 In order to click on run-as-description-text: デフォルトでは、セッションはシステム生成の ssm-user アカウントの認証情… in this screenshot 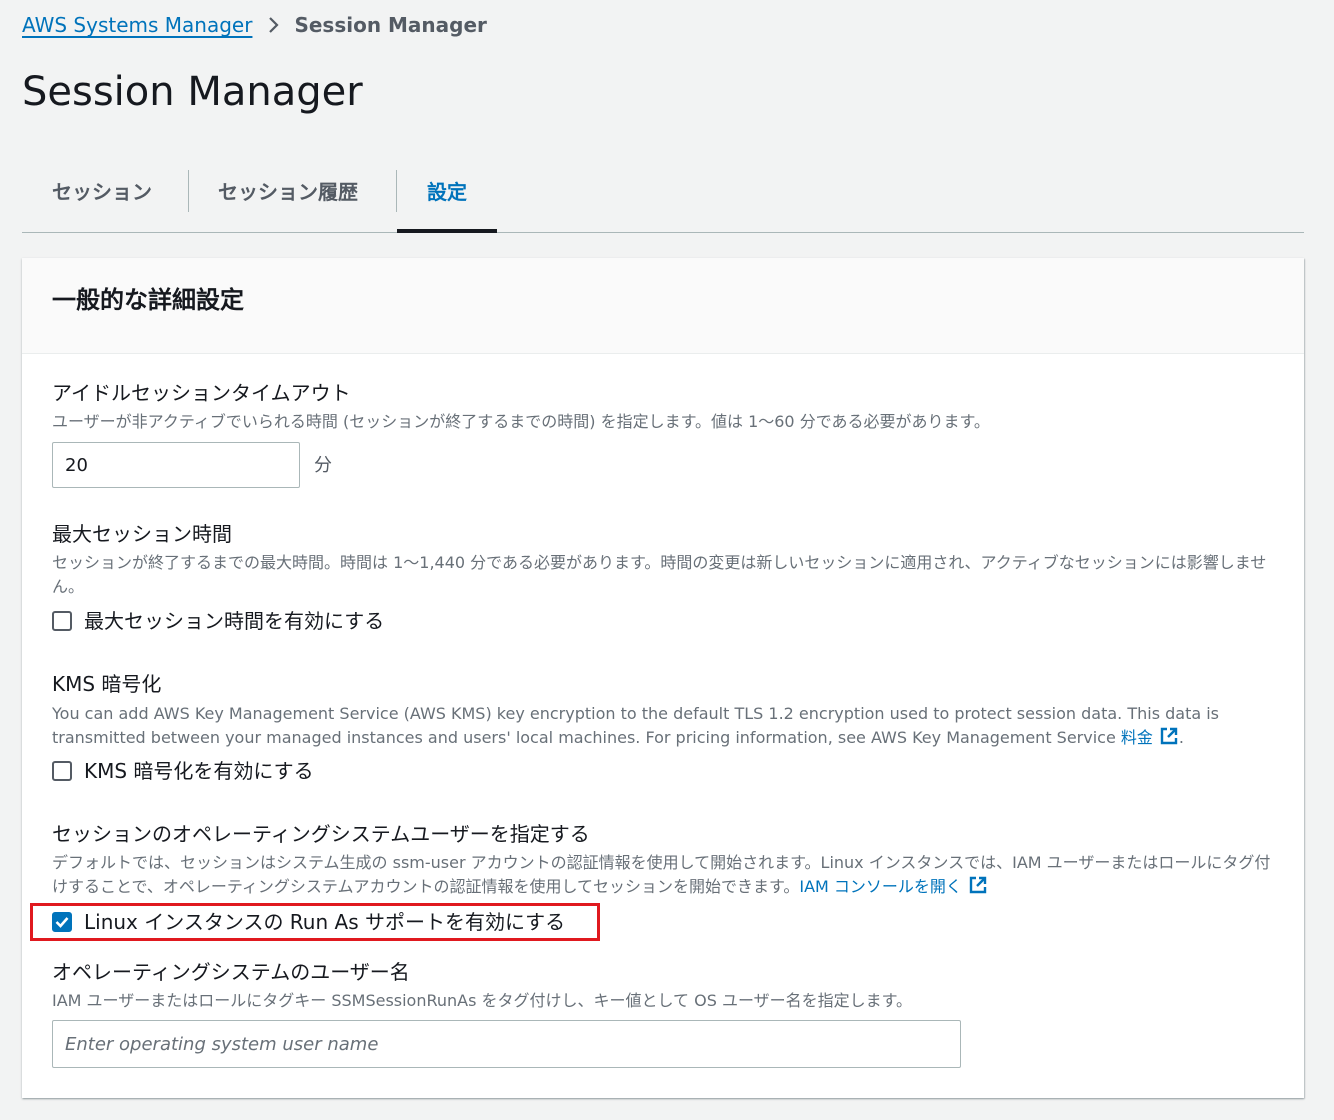, I will do `click(661, 874)`.